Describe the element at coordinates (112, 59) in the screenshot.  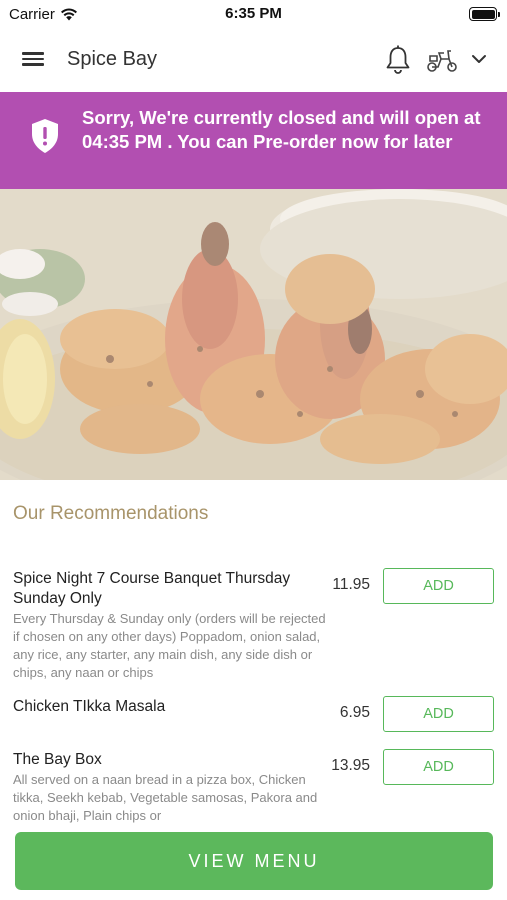
I see `restaurant-name: Spice Bay` at that location.